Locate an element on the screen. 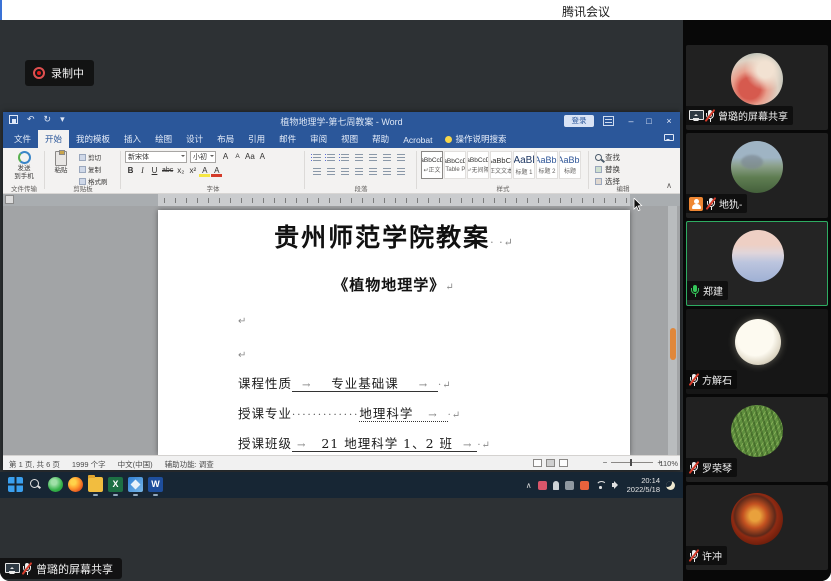 The height and width of the screenshot is (581, 831). zoom-out-button: − is located at coordinates (605, 462).